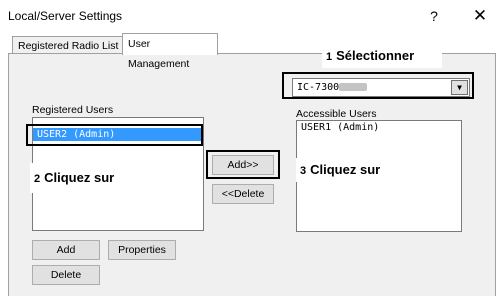 The image size is (502, 296). What do you see at coordinates (170, 51) in the screenshot?
I see `tab-user-management: User Management` at bounding box center [170, 51].